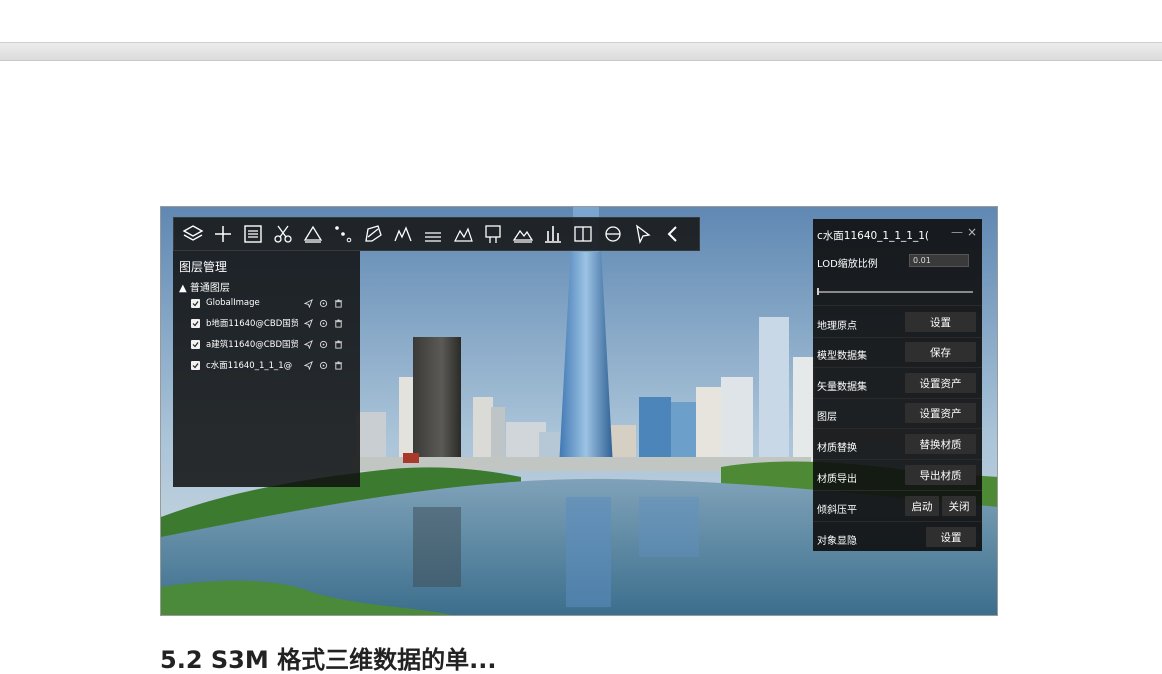 The image size is (1162, 674). Describe the element at coordinates (939, 260) in the screenshot. I see `lod-value-input: 0.01` at that location.